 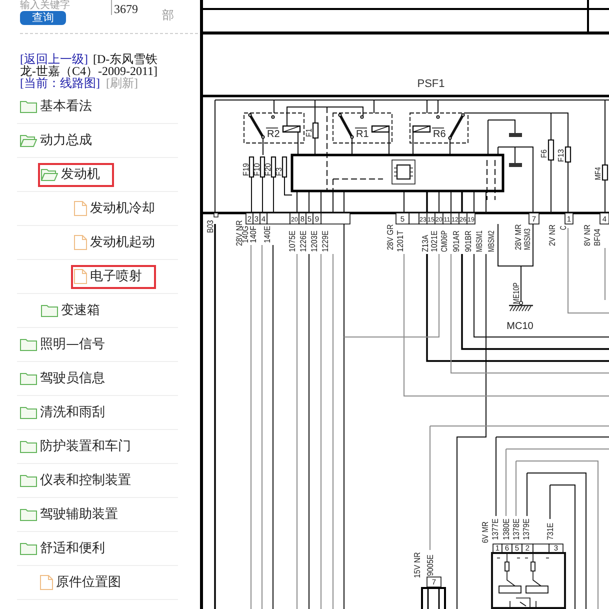 What do you see at coordinates (485, 530) in the screenshot?
I see `wire-label: 6V MR` at bounding box center [485, 530].